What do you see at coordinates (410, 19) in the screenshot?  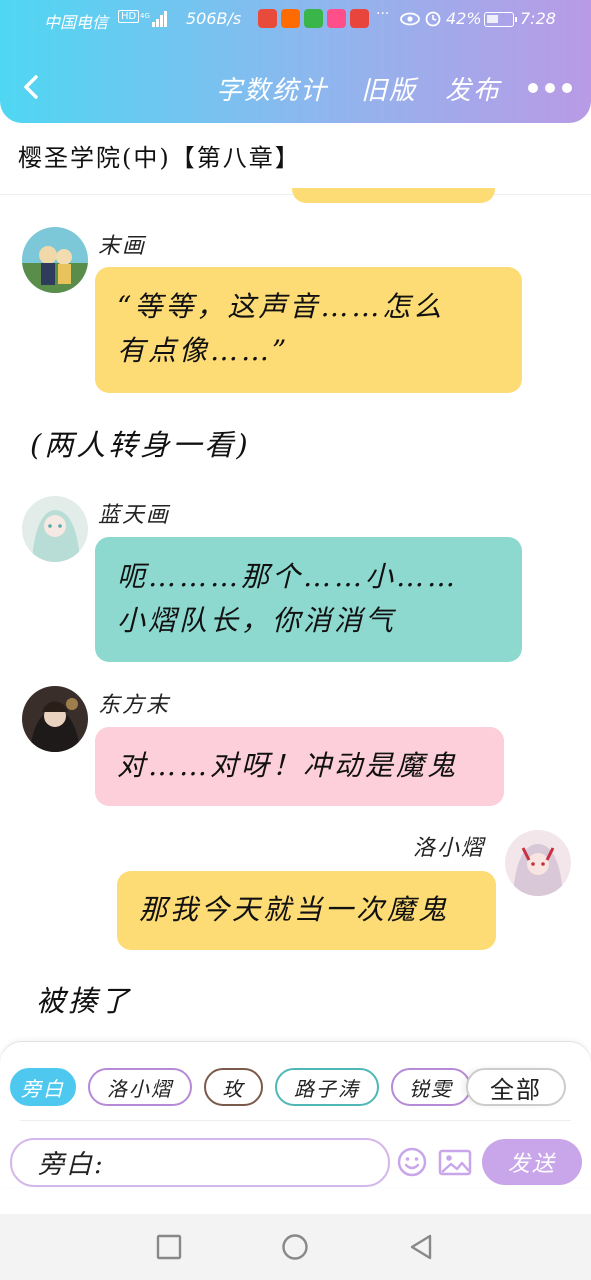 I see `eye-icon` at bounding box center [410, 19].